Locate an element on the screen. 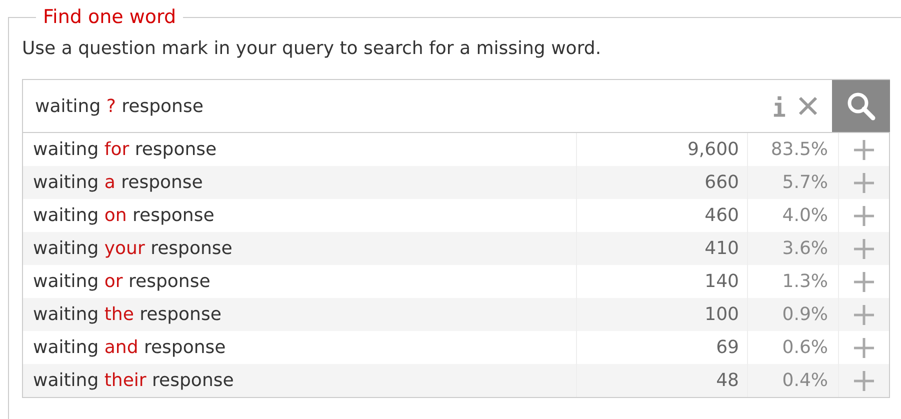  phrase-cell: waiting their response is located at coordinates (300, 380).